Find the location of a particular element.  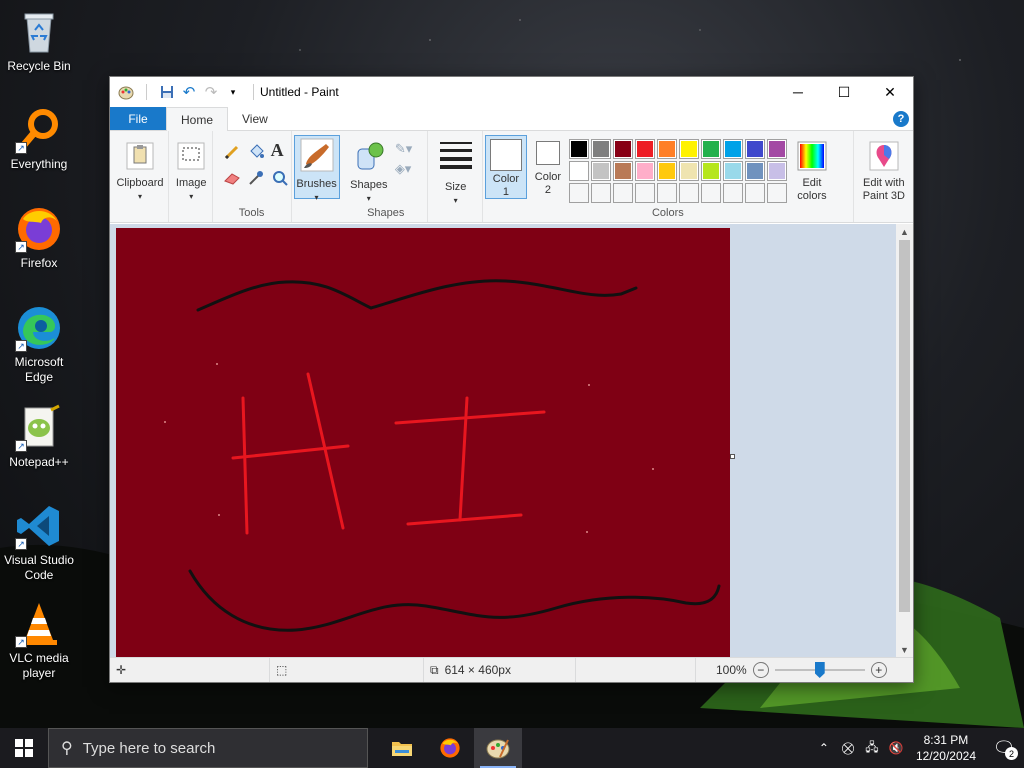

desktop-icon-vlc: ↗ VLC media player is located at coordinates (39, 640).